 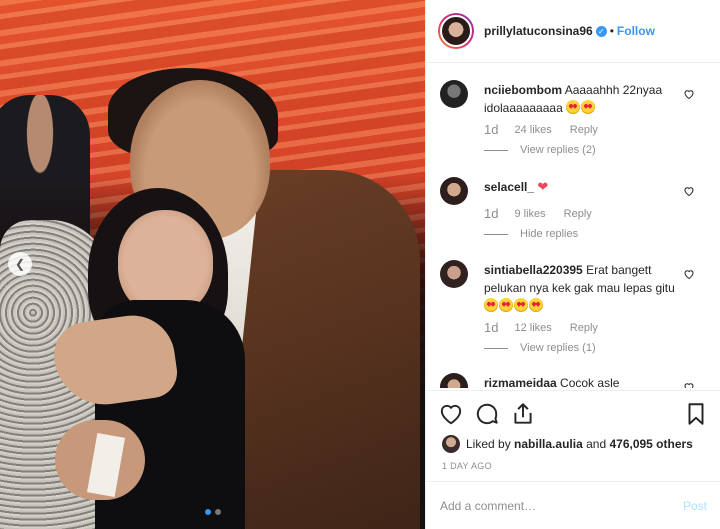 I want to click on comment-meta: 1d 24 likes Reply, so click(x=541, y=129).